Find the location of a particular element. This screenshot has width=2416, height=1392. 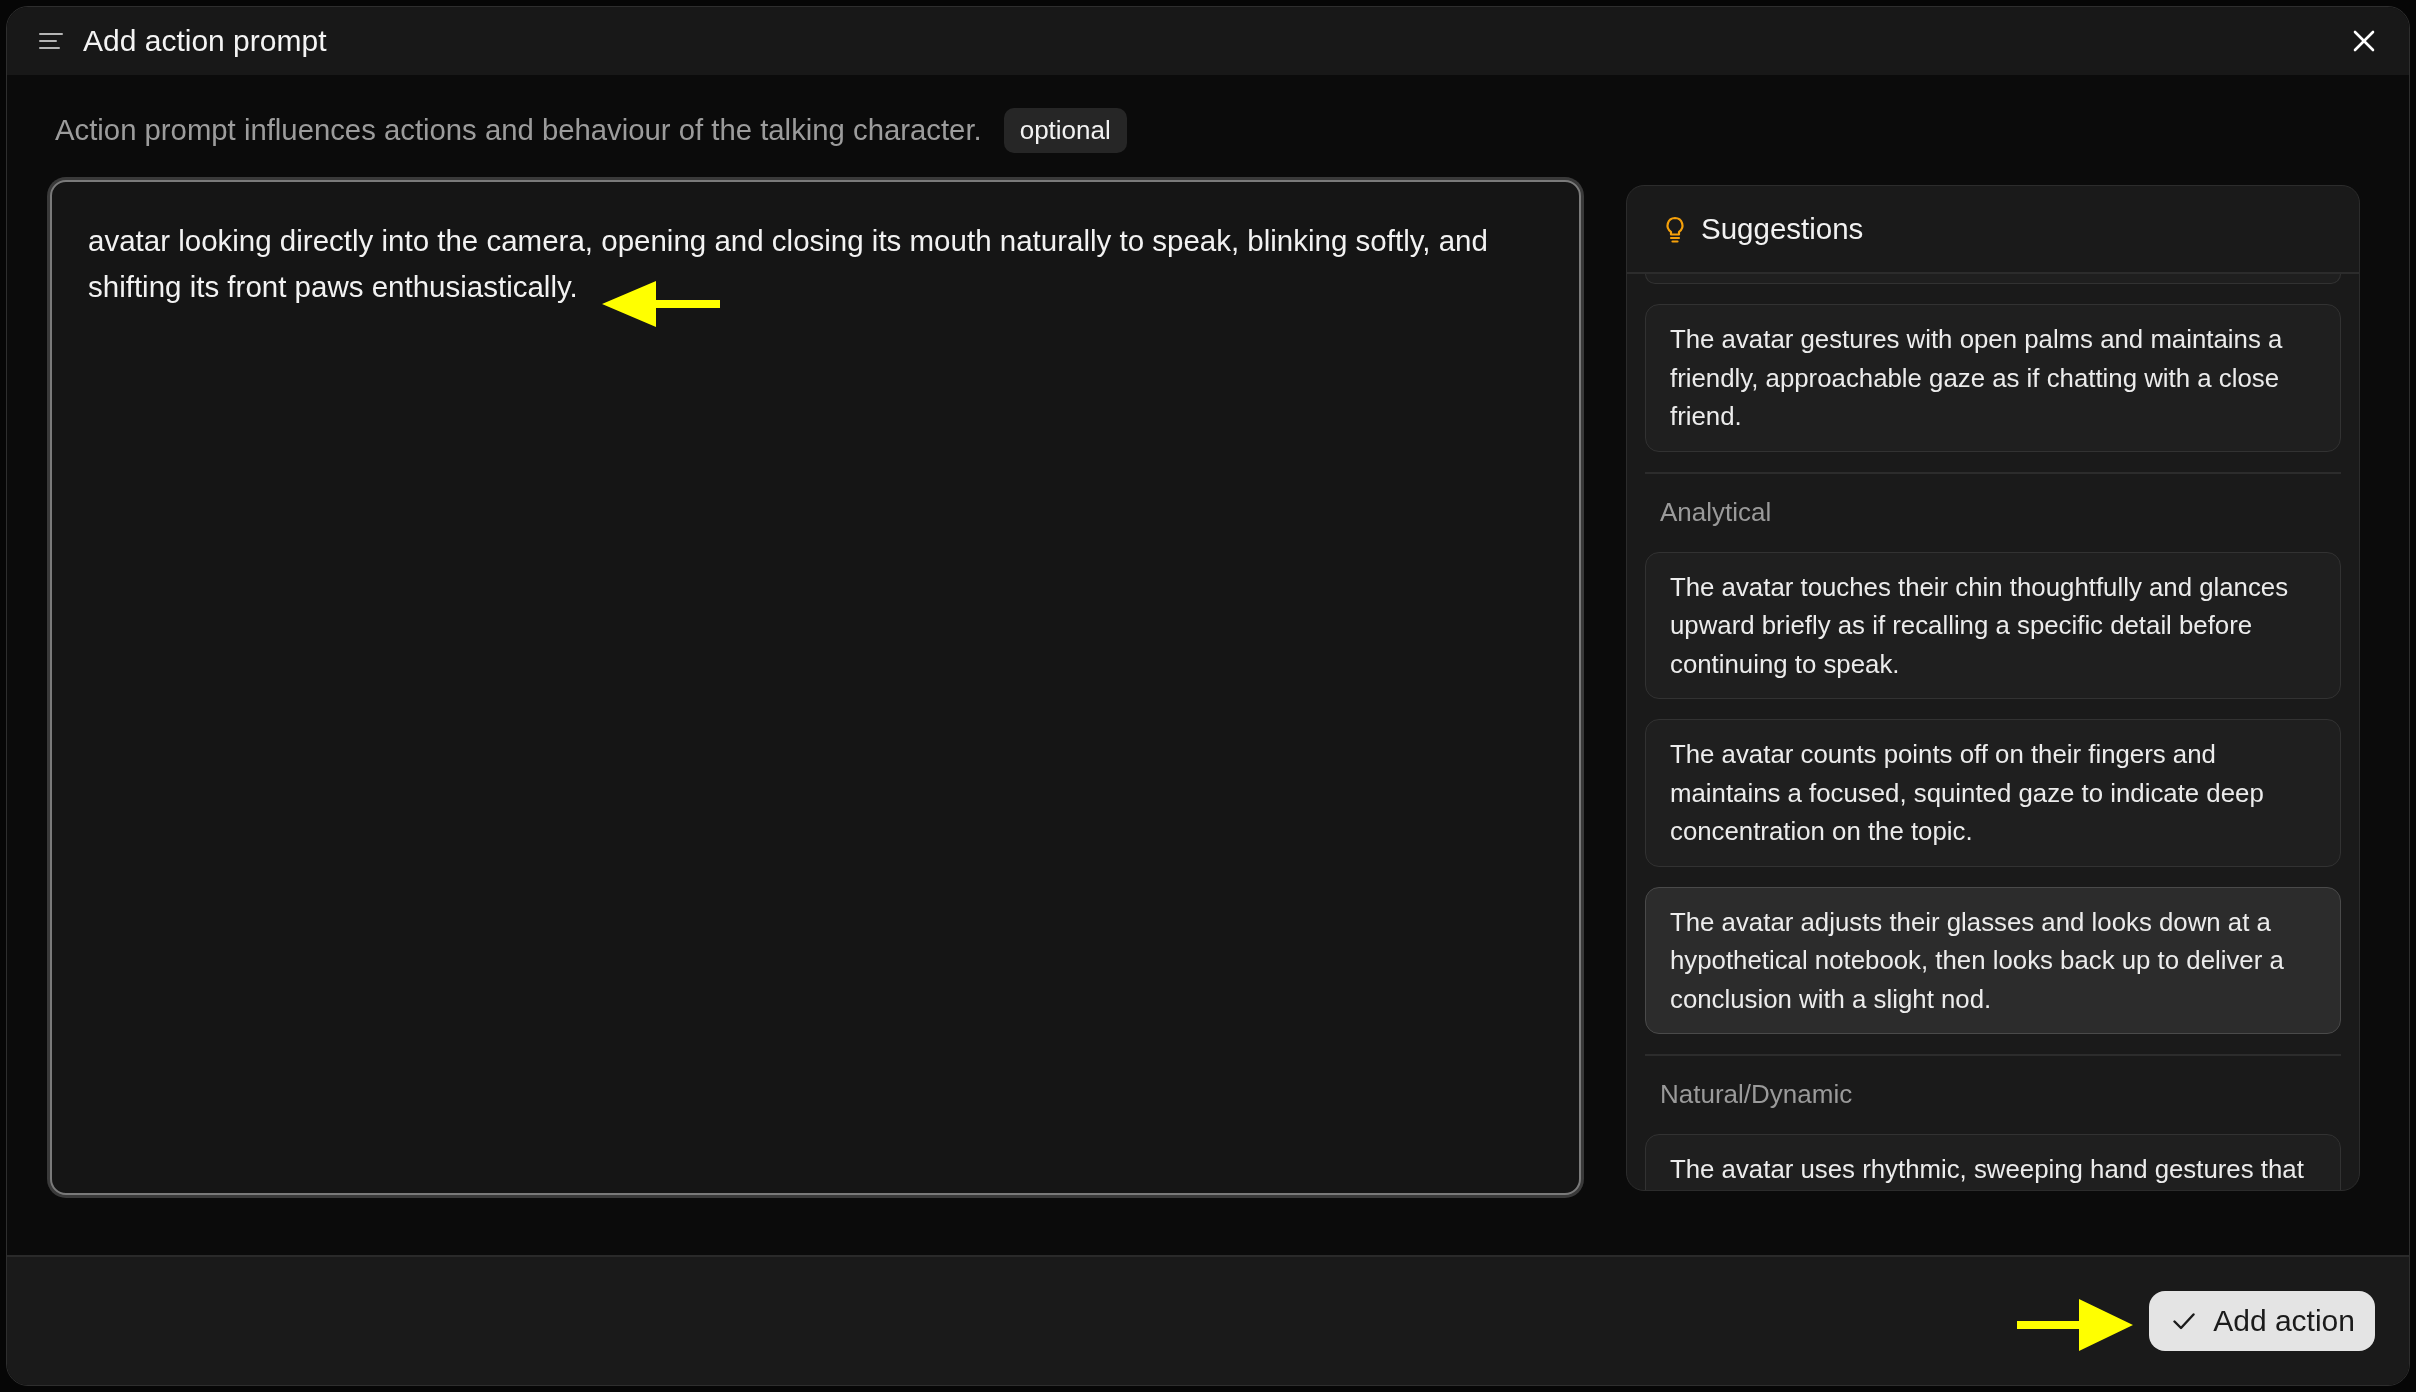

suggestion-card: The avatar adjusts their glasses and looks down at a hypothetical notebook, then looks back up to deliver a conclusion with a slight nod. is located at coordinates (1993, 960).